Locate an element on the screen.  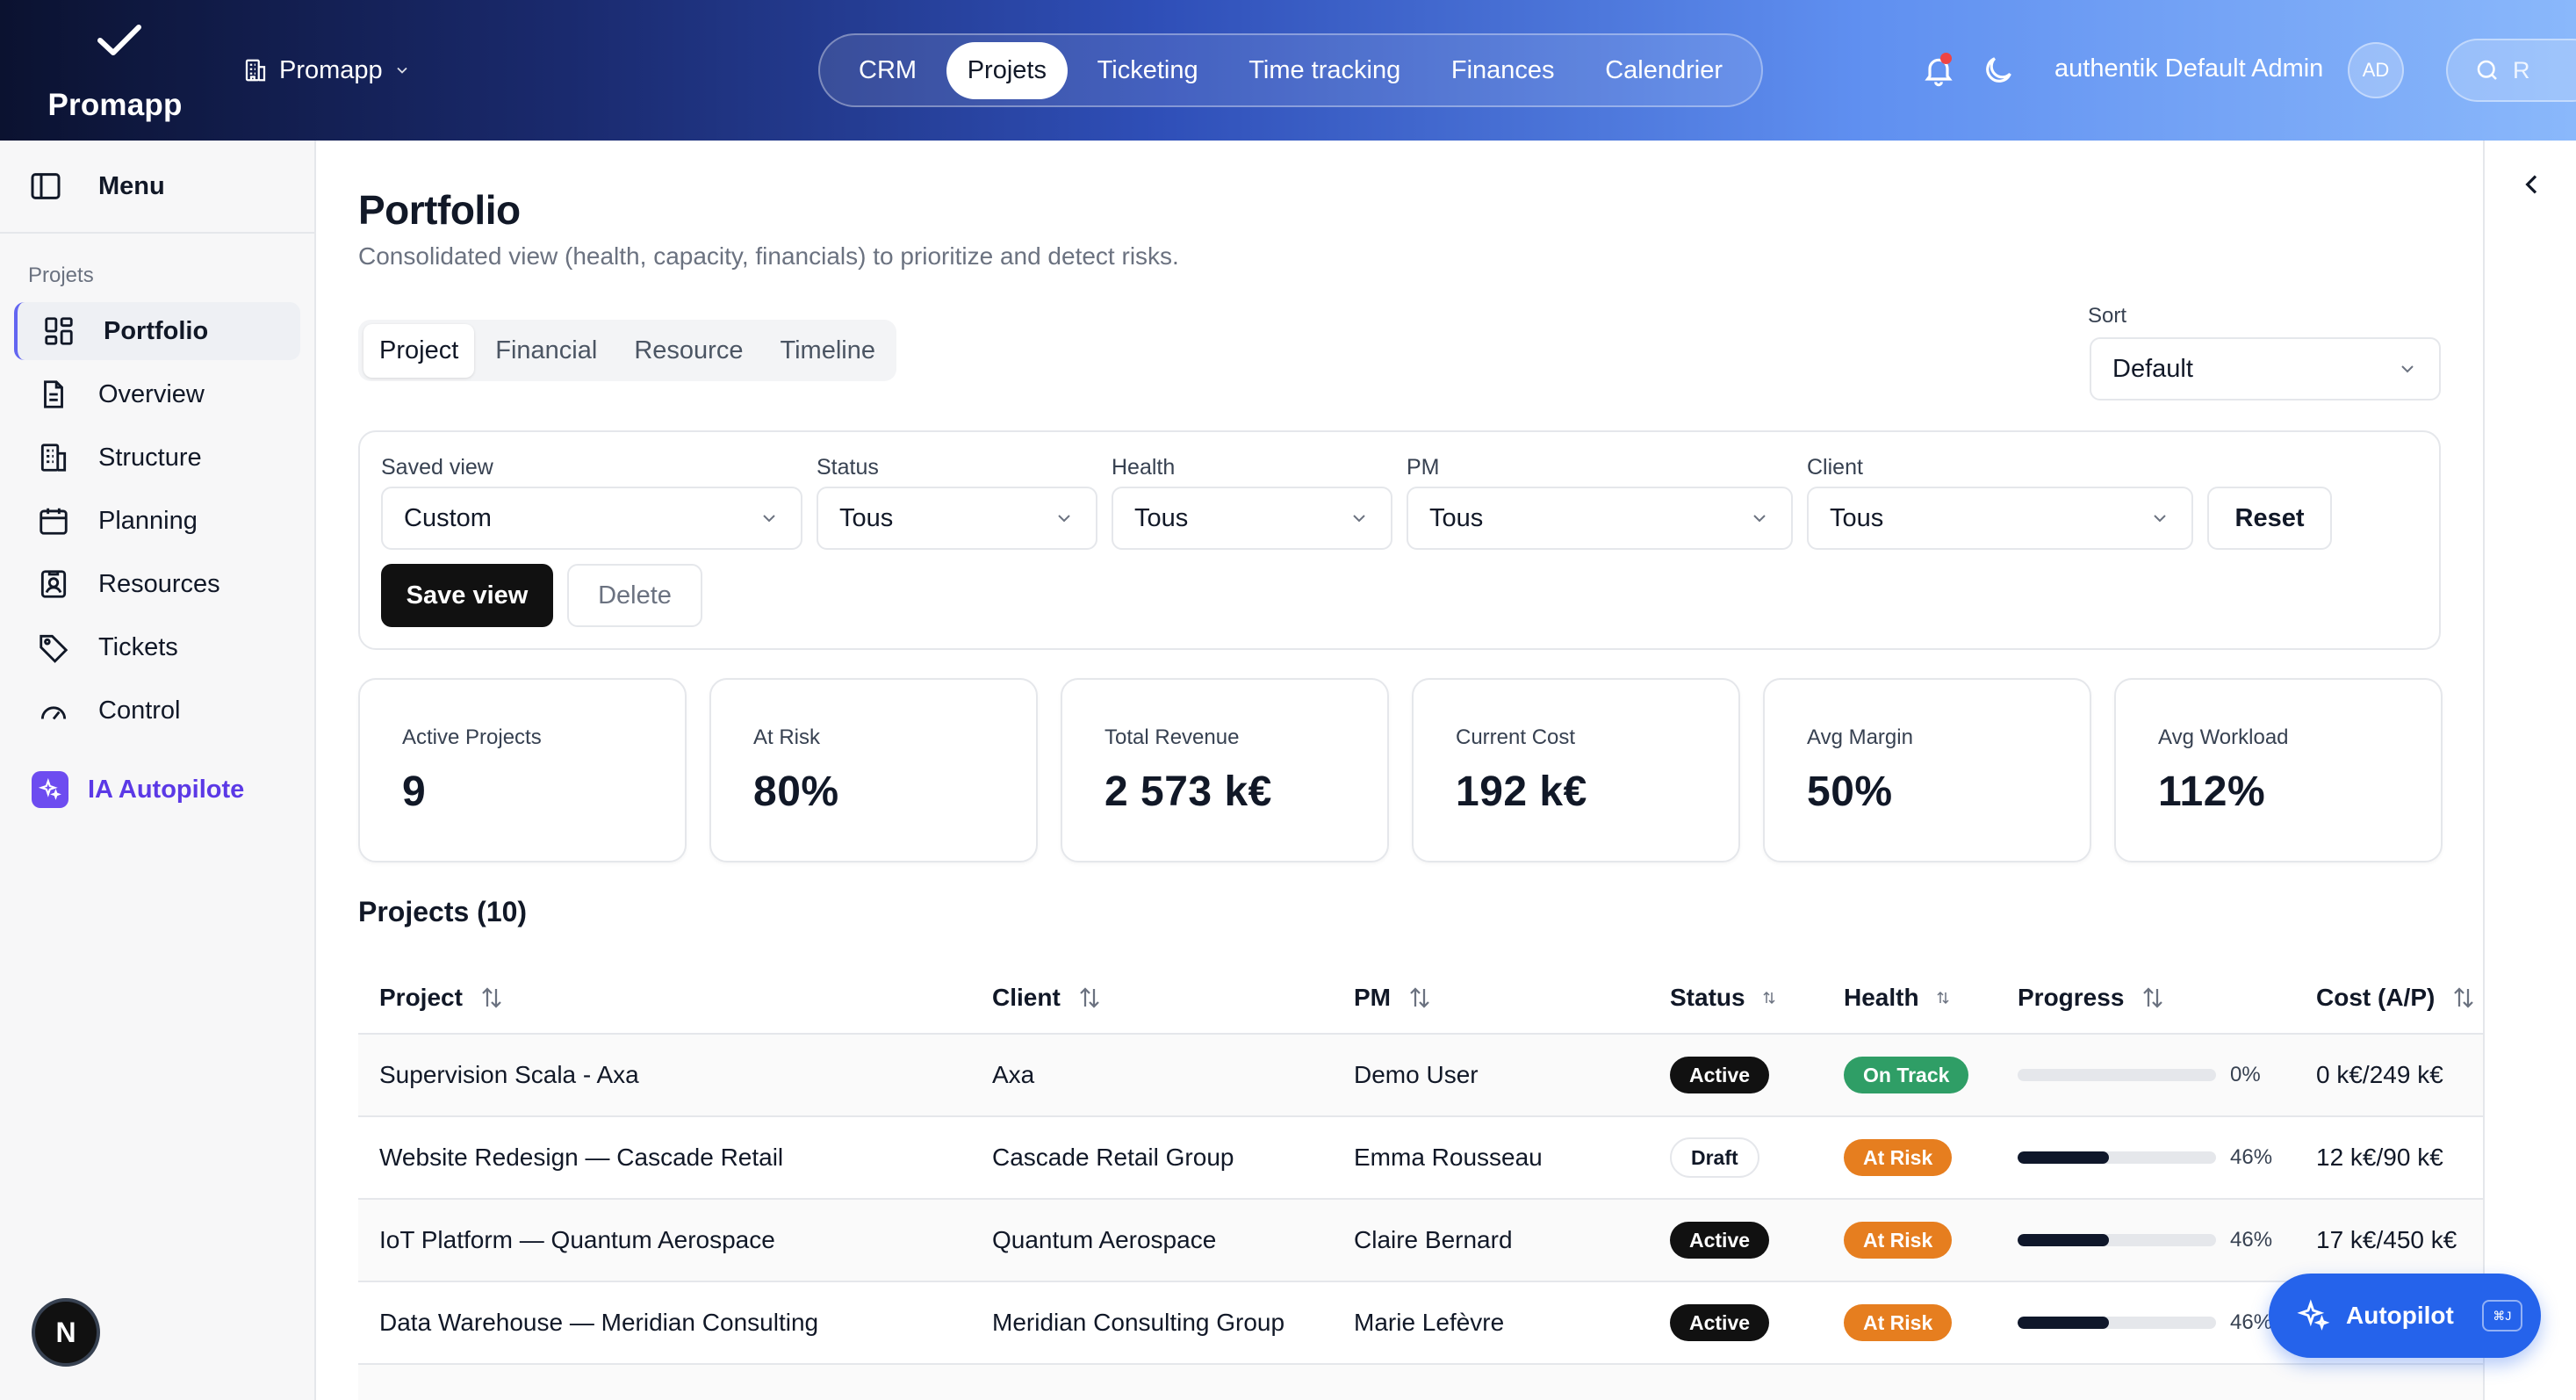
kpi-total-revenue: Total Revenue 2 573 k€ is located at coordinates (1225, 770).